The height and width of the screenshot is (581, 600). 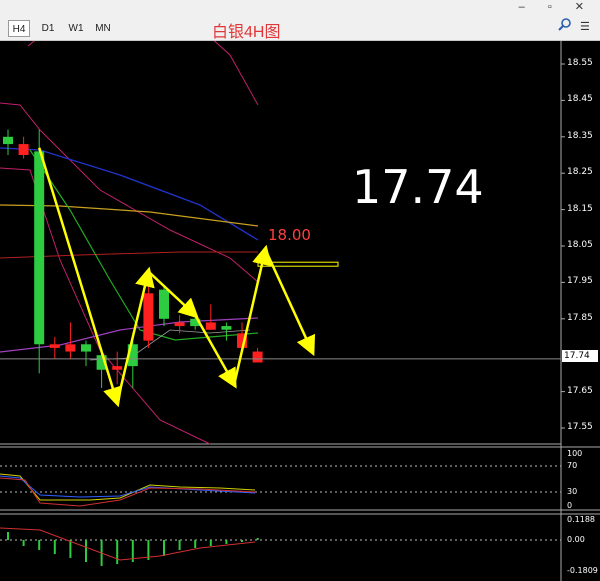 I want to click on dropdown-menu-icon: ☰, so click(x=585, y=26).